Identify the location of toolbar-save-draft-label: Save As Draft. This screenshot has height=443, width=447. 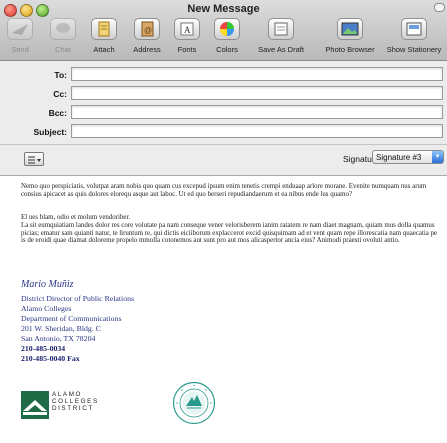
(281, 49).